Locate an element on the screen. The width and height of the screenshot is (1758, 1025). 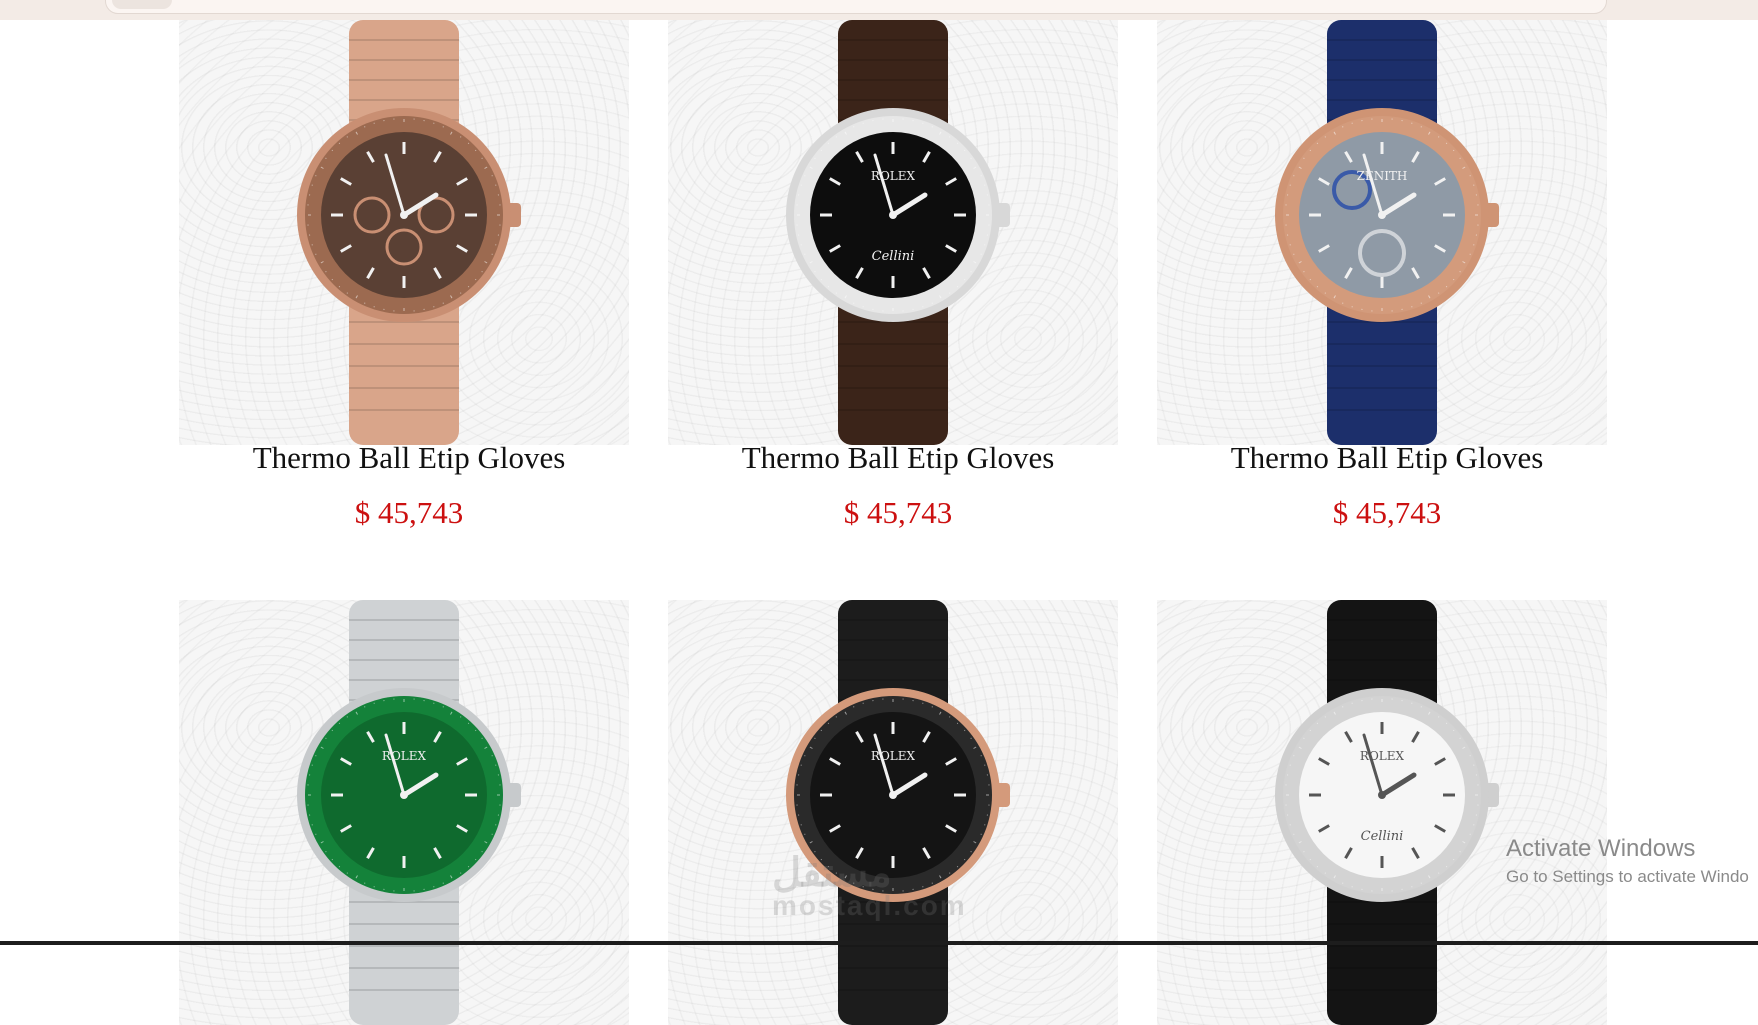
product-image is located at coordinates (404, 232).